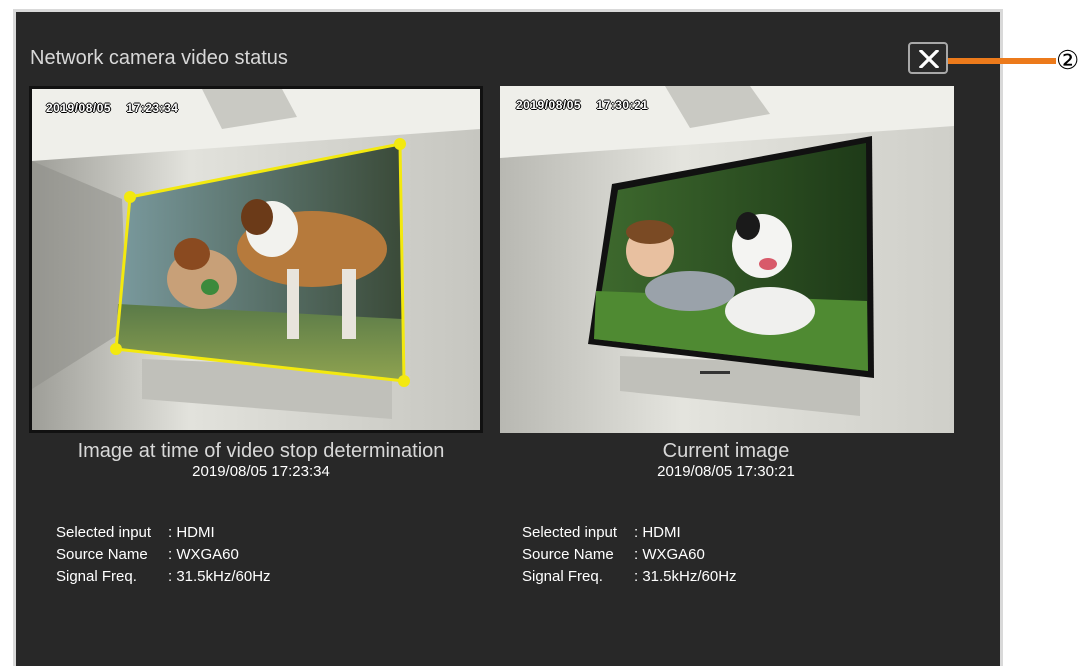 This screenshot has width=1089, height=666. Describe the element at coordinates (726, 451) in the screenshot. I see `right-caption-title: Current image` at that location.